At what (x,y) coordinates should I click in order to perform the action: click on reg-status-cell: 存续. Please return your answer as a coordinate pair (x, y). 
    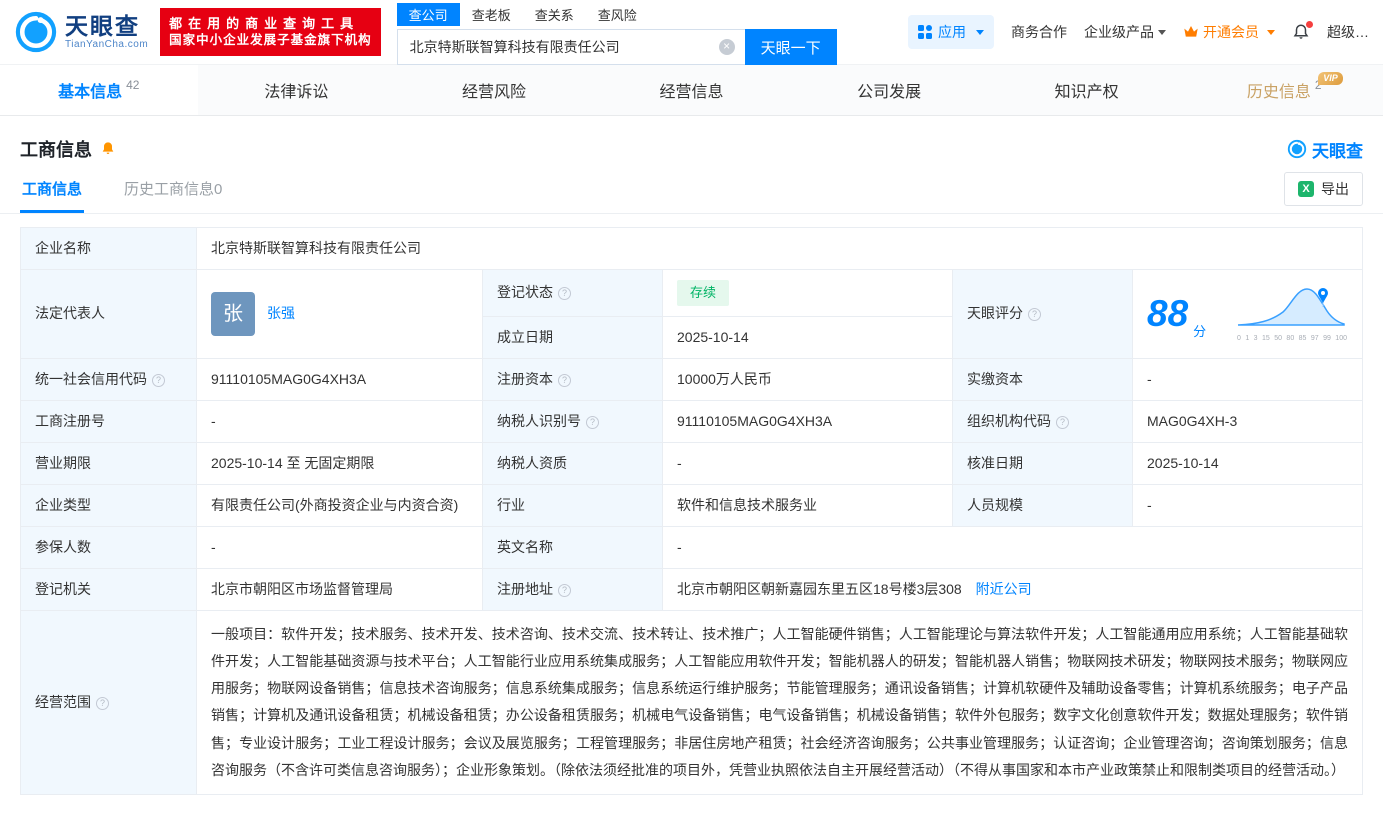
    Looking at the image, I should click on (807, 293).